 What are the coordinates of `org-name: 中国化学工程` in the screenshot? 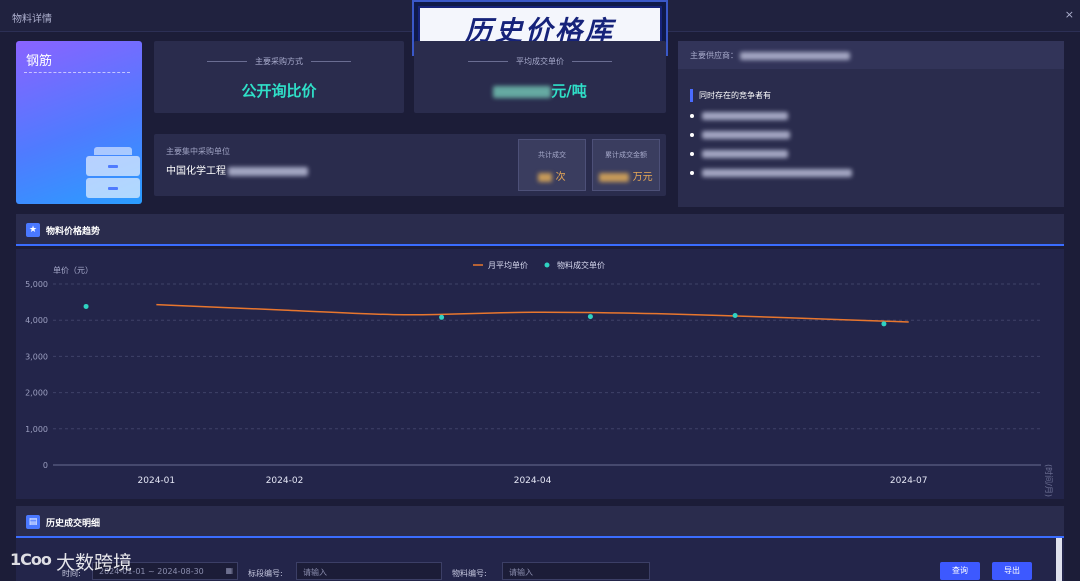 It's located at (237, 169).